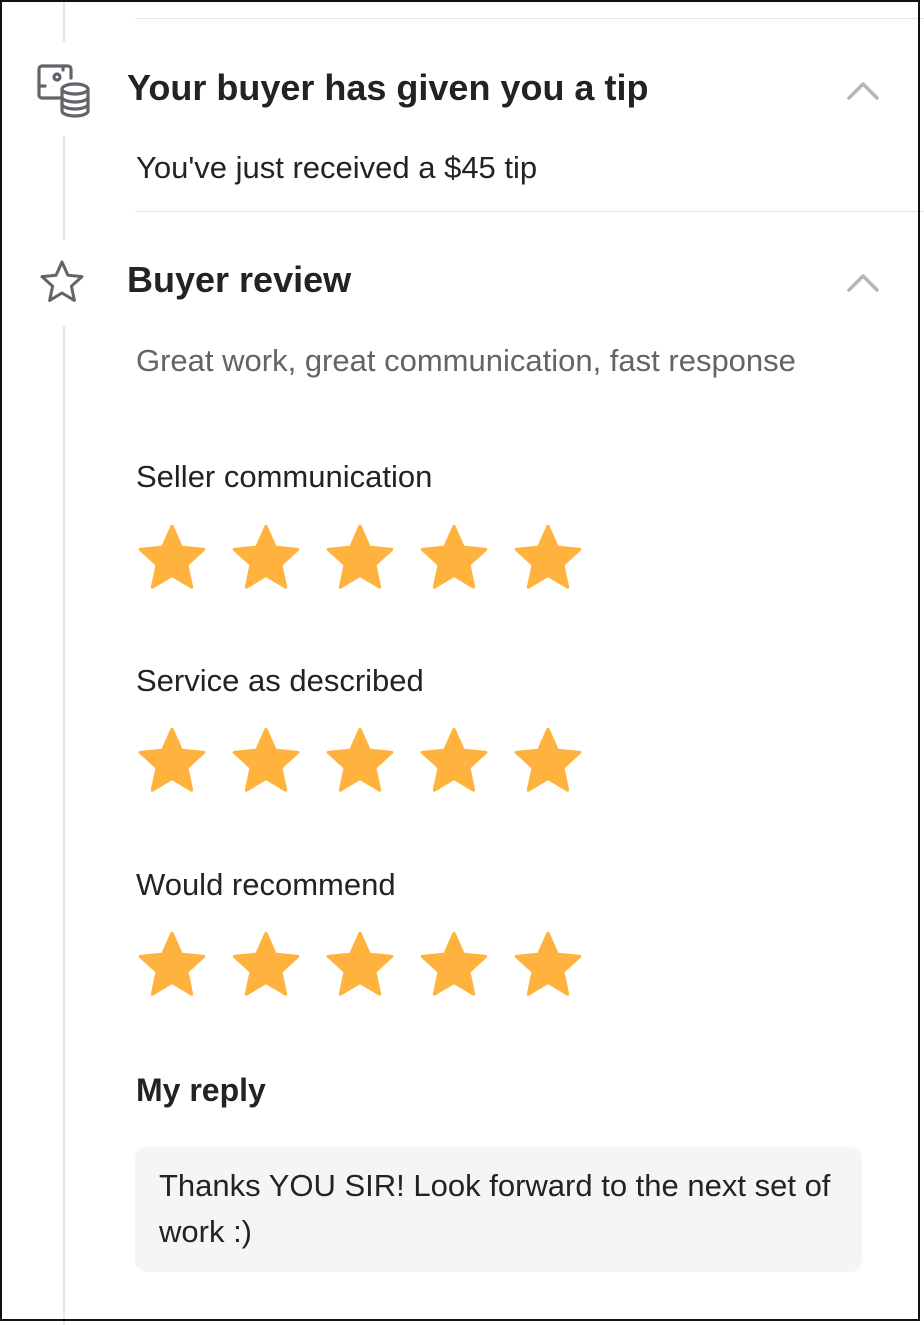 The width and height of the screenshot is (924, 1325). I want to click on star-rating-seller-communication, so click(360, 558).